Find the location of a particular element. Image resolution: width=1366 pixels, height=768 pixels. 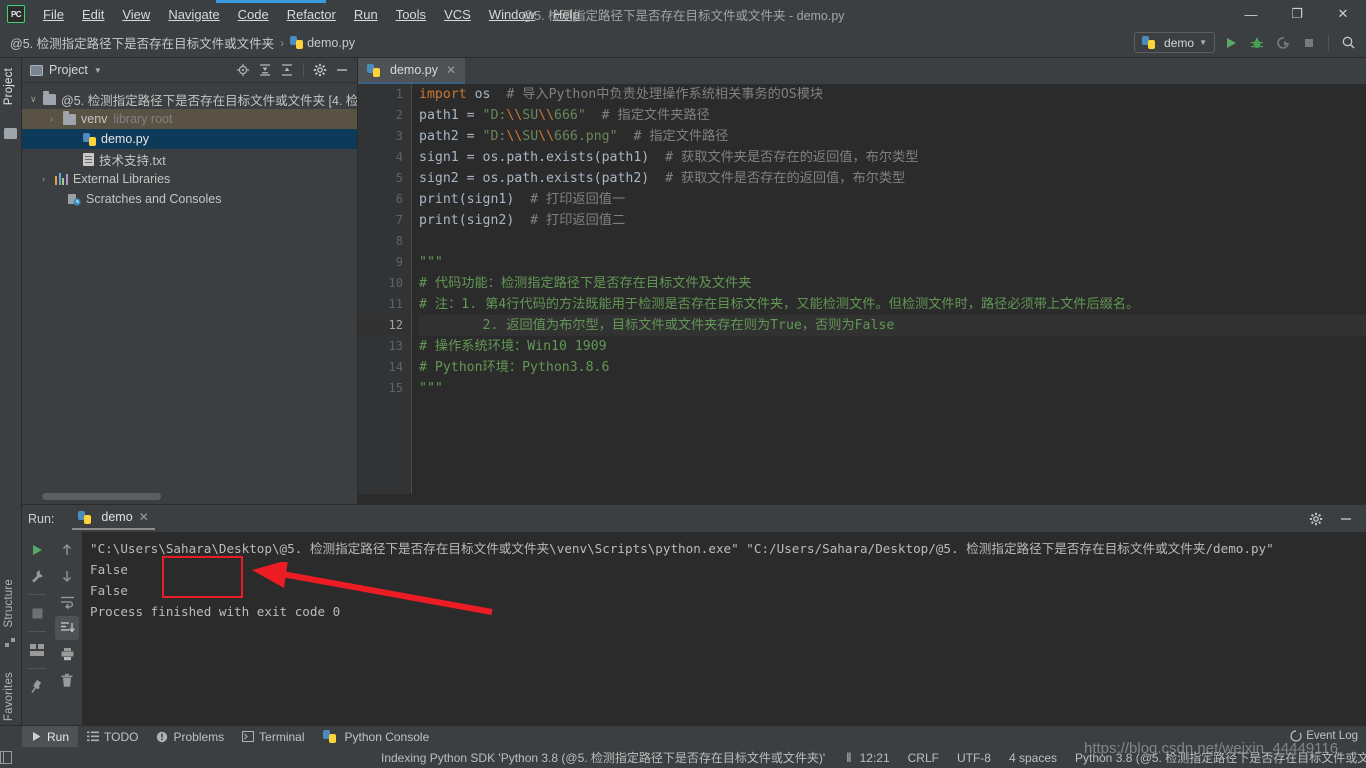

tree-node-project-root: ∨ @5. 检测指定路径下是否存在目标文件或文件夹 [4. 检 is located at coordinates (189, 99).